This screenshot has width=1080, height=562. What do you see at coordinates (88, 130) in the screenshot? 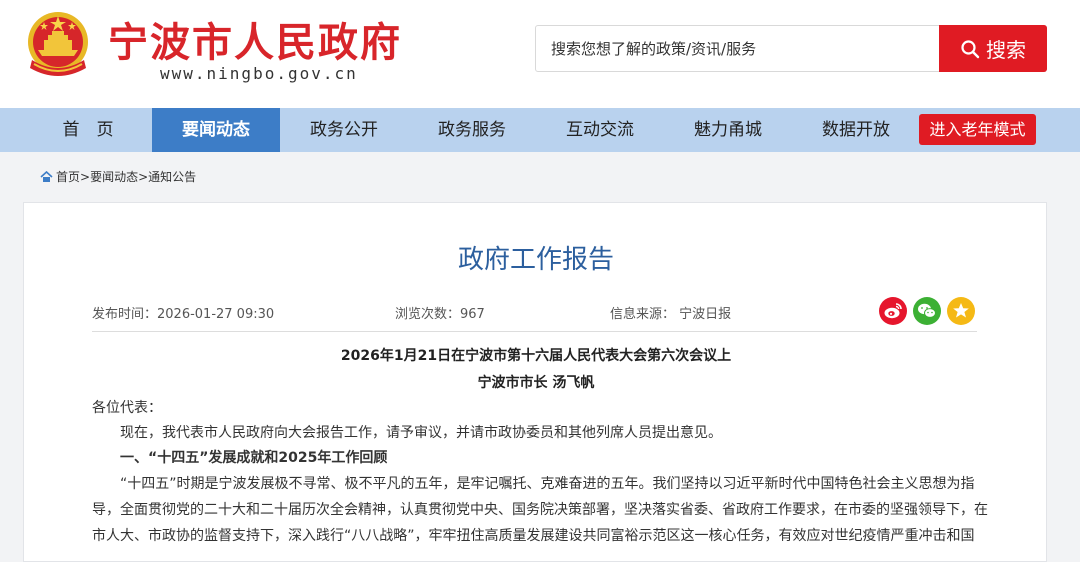
I see `nav-item-home: 首 页` at bounding box center [88, 130].